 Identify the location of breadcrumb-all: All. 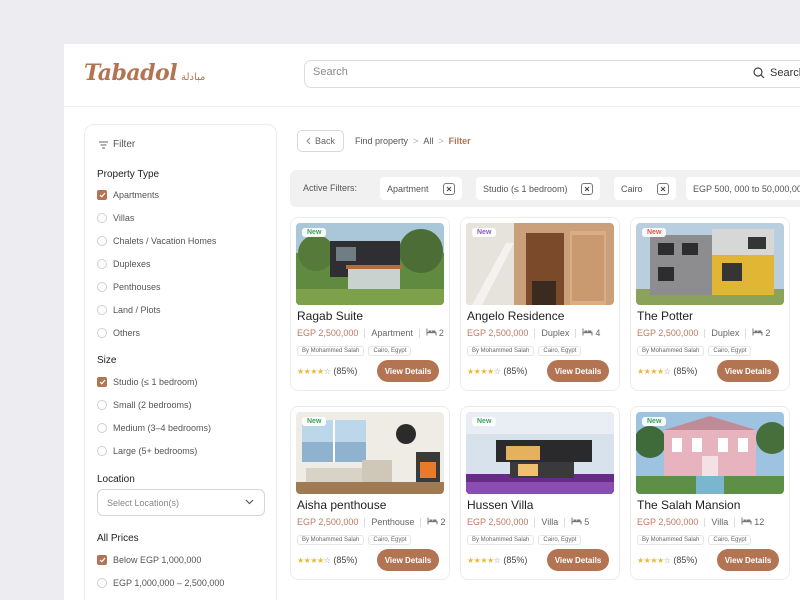
(428, 141).